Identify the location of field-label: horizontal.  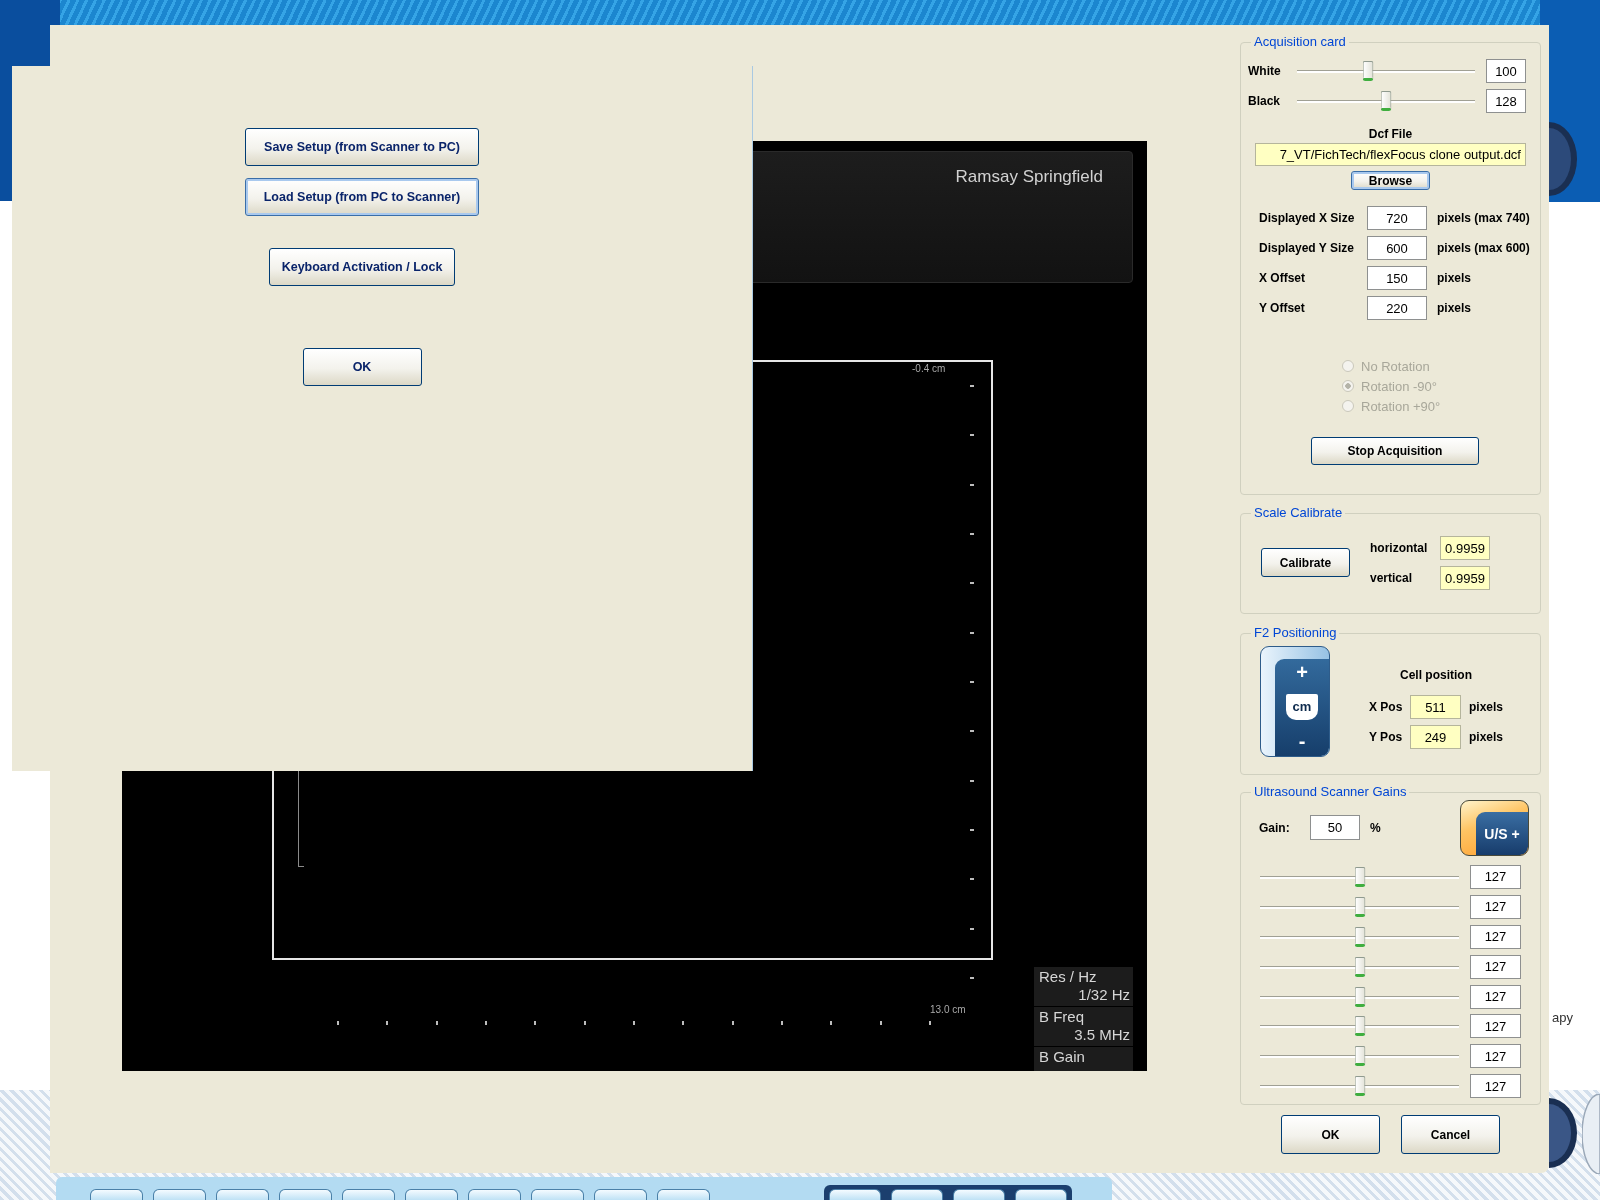
(1399, 548).